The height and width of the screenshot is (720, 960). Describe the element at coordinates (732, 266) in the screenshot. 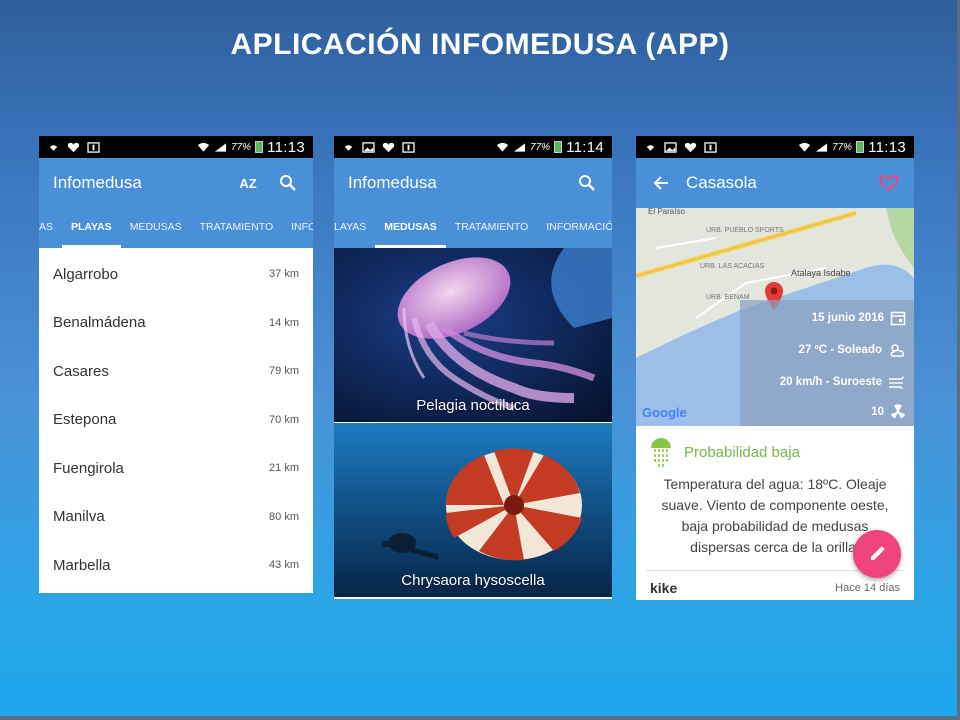

I see `map-label: URB. LAS ACACIAS` at that location.